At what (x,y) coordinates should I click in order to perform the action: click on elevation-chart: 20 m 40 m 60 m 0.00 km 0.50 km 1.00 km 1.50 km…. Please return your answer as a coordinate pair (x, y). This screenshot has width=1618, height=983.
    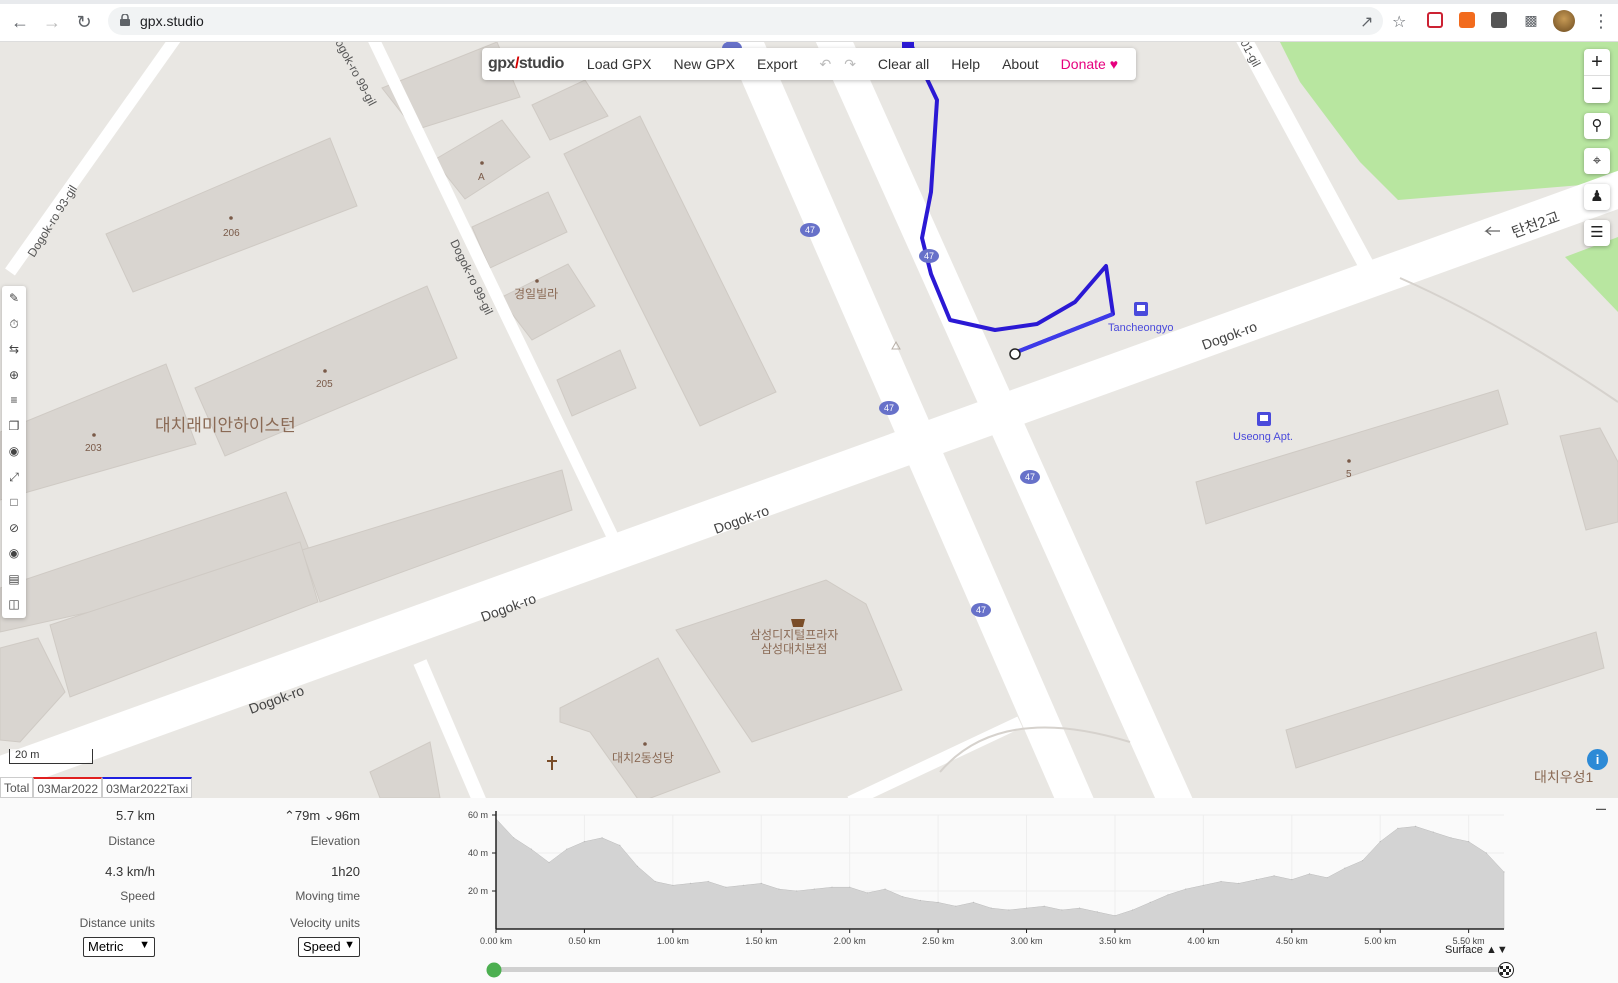
    Looking at the image, I should click on (990, 890).